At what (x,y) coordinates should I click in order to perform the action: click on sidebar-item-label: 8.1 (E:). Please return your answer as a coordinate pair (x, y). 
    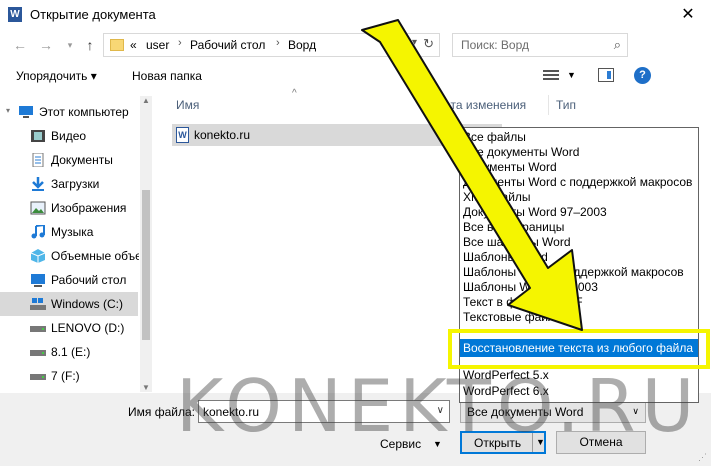
    Looking at the image, I should click on (71, 352).